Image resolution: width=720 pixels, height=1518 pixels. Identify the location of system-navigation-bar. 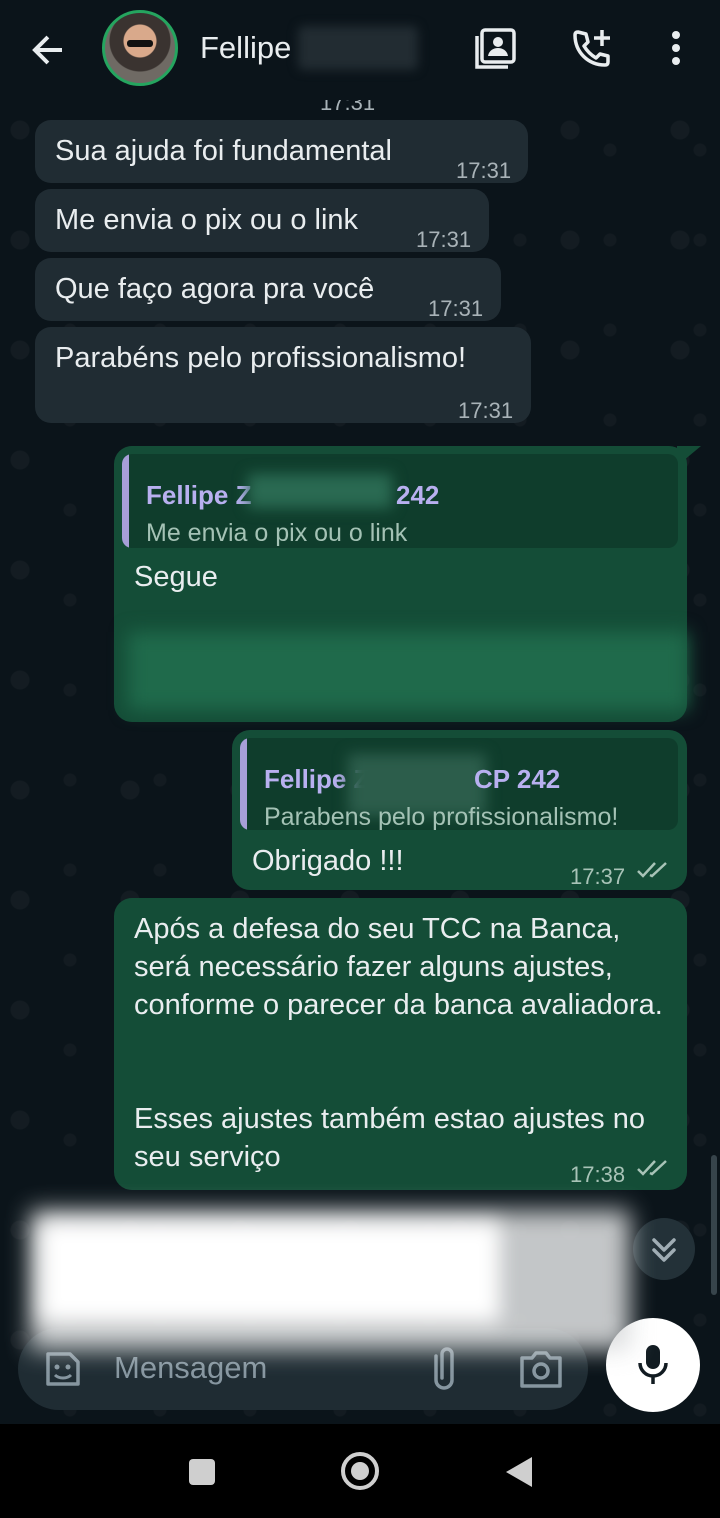
(360, 1471).